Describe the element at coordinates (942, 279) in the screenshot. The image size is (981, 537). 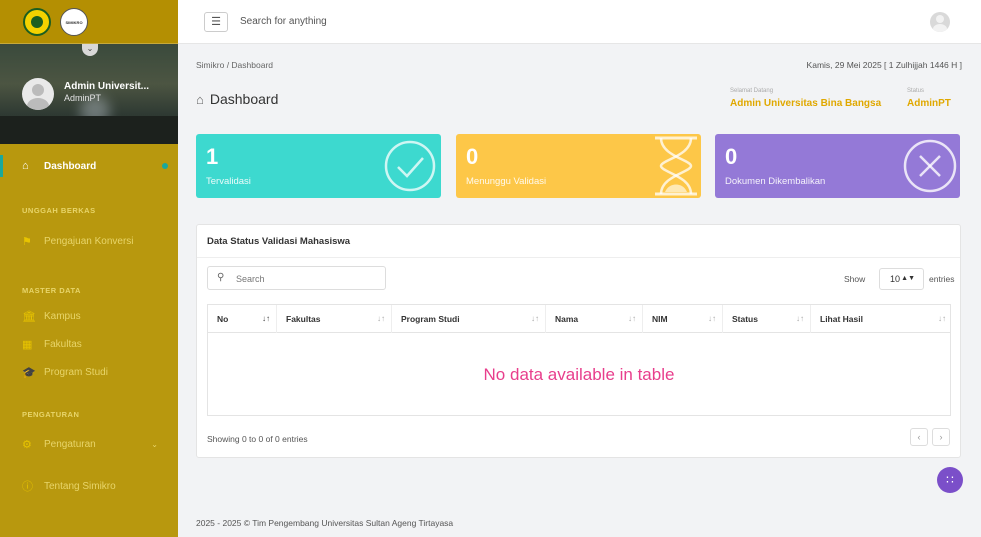
I see `entries-label: entries` at that location.